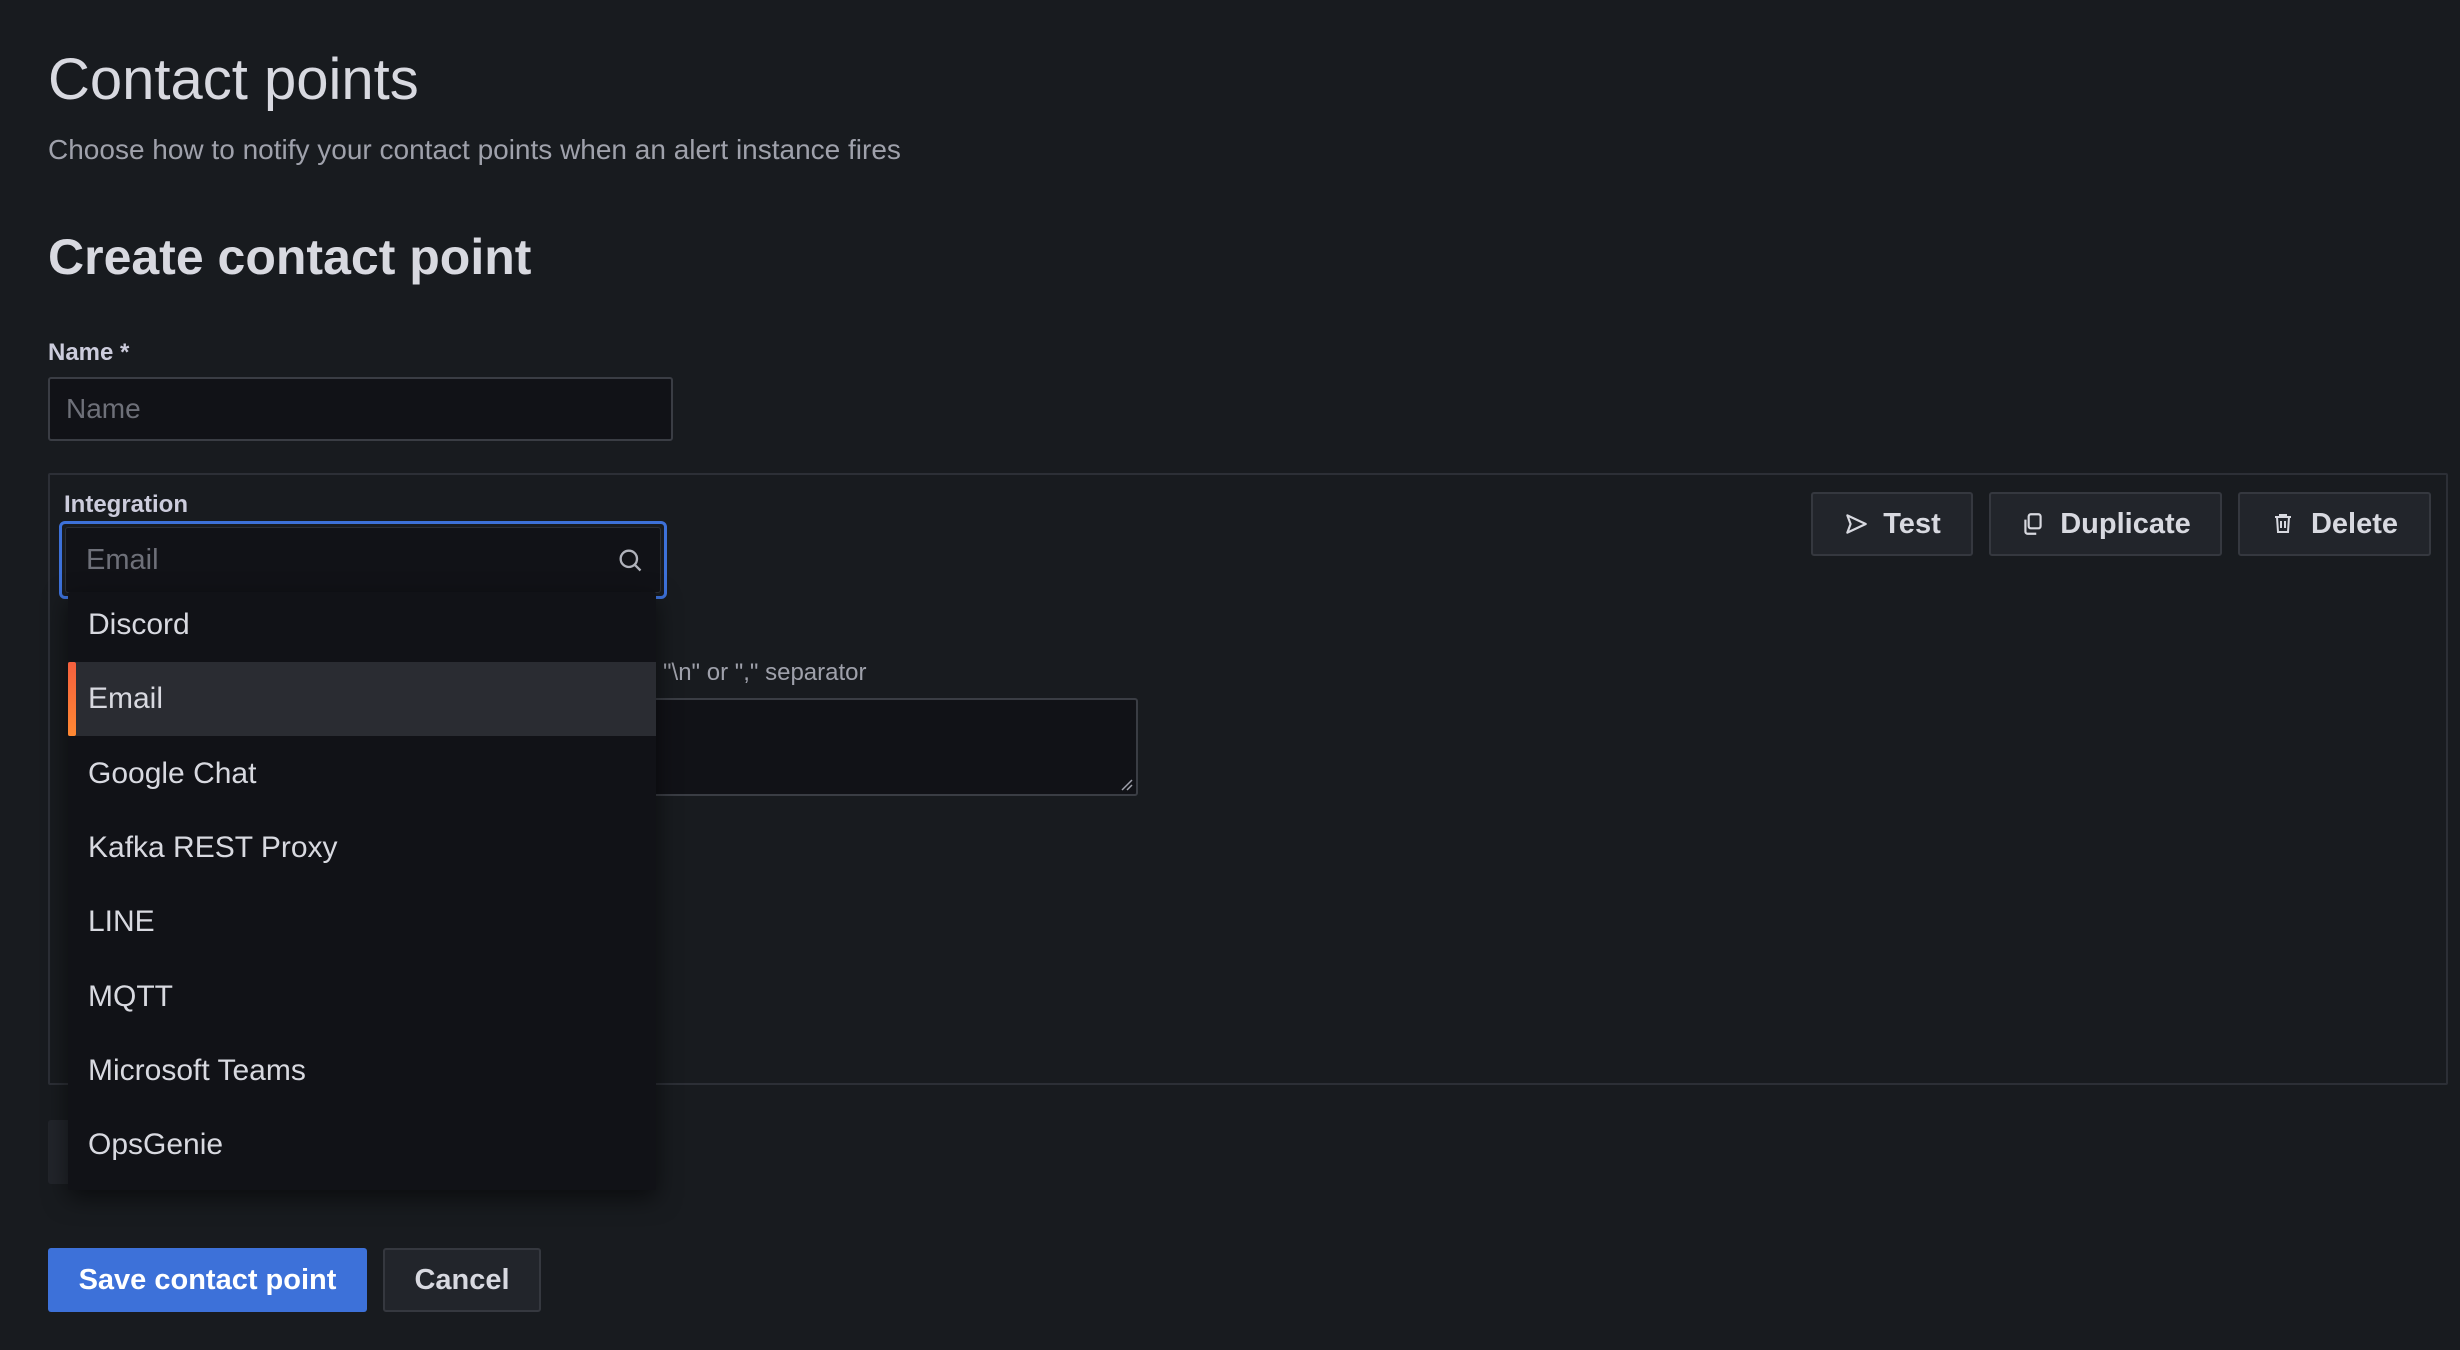 Image resolution: width=2460 pixels, height=1350 pixels. Describe the element at coordinates (207, 1280) in the screenshot. I see `save-contact-point-button: Save contact point` at that location.